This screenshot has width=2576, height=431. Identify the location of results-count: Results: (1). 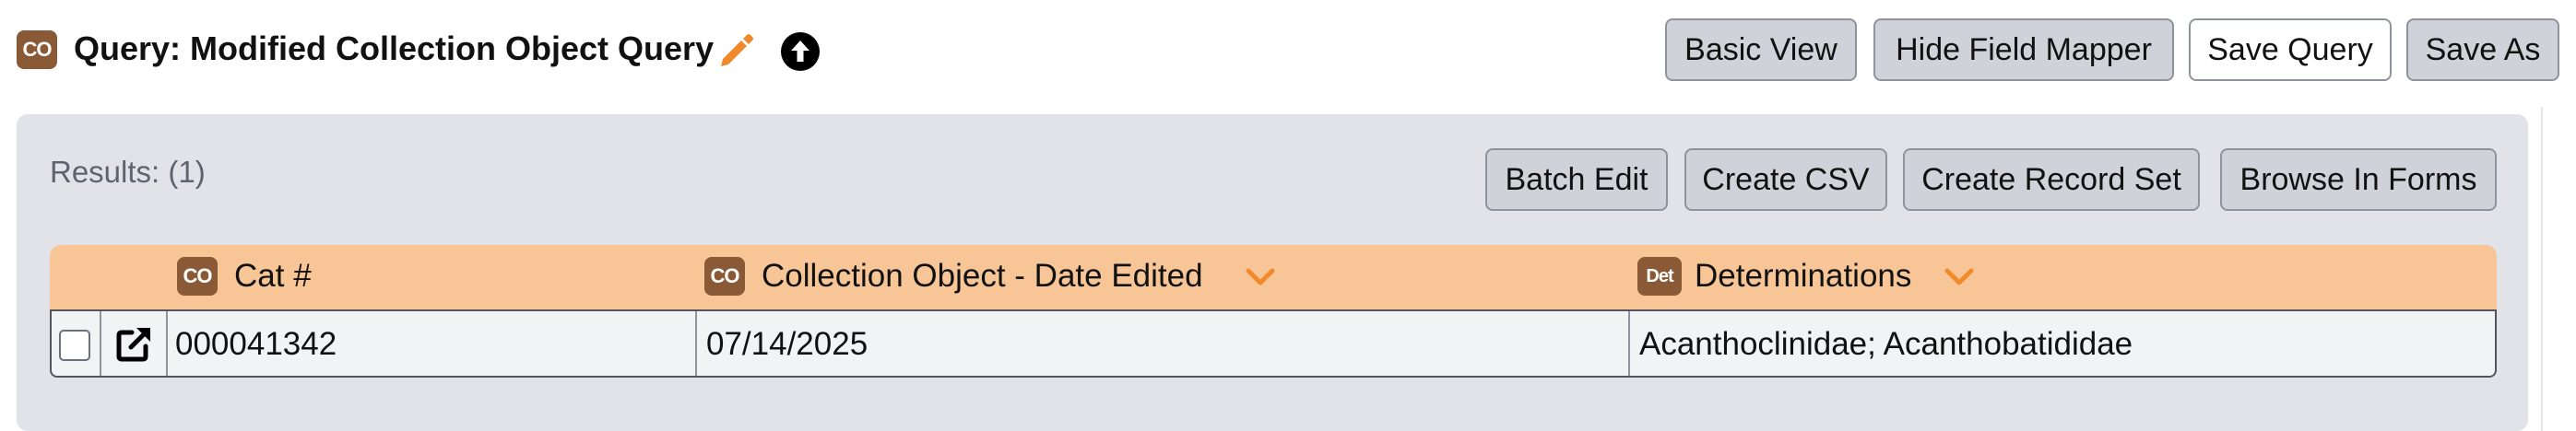
(128, 172).